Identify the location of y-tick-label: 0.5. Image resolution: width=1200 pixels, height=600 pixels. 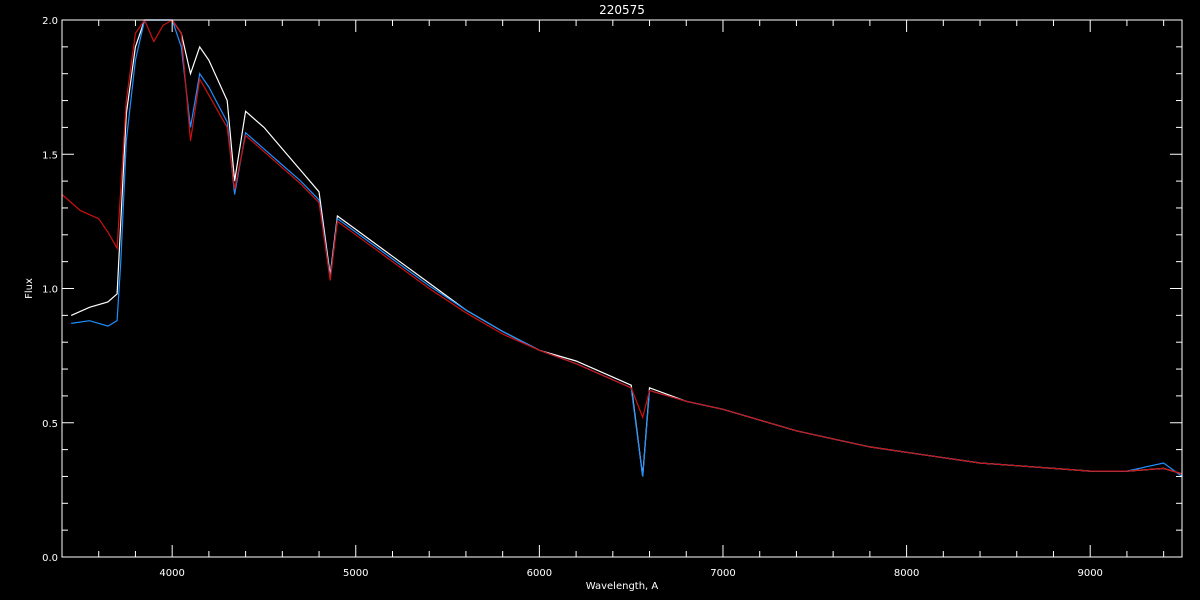
(50, 424).